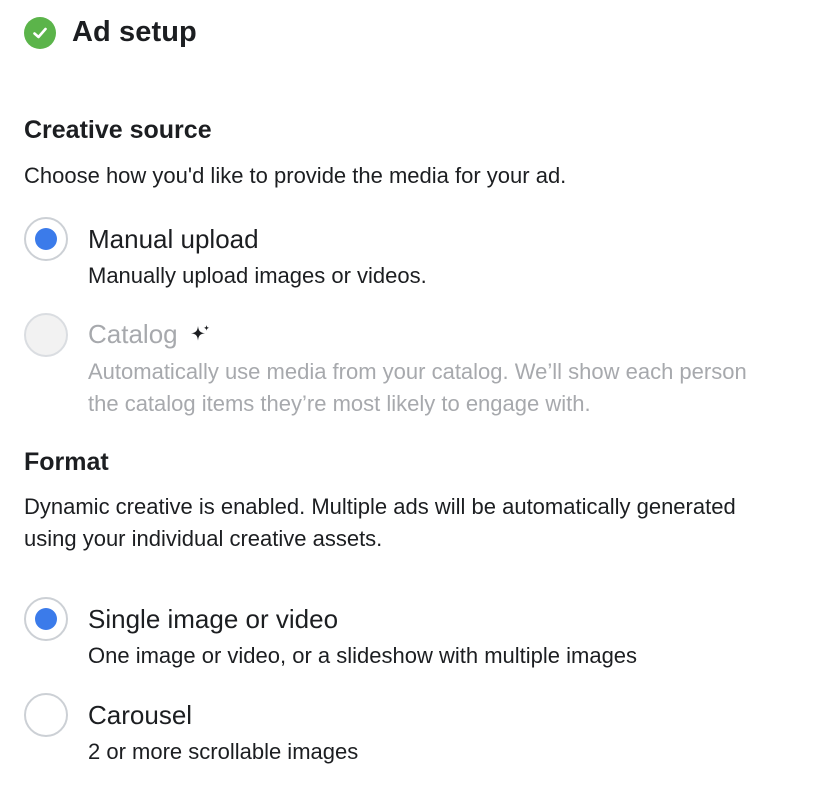 Image resolution: width=838 pixels, height=790 pixels. I want to click on catalog-option: Catalog, so click(150, 334).